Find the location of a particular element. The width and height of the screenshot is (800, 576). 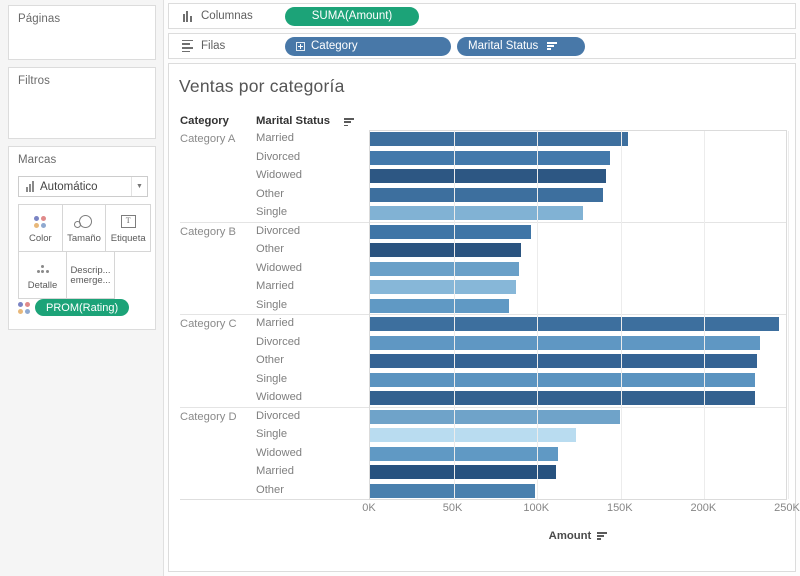

marks-label-button: T Etiqueta is located at coordinates (128, 228).